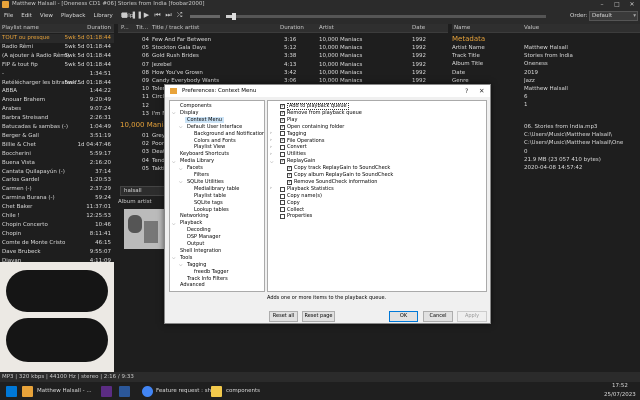 Image resolution: width=640 pixels, height=400 pixels. What do you see at coordinates (315, 127) in the screenshot?
I see `option-label: Open containing folder` at bounding box center [315, 127].